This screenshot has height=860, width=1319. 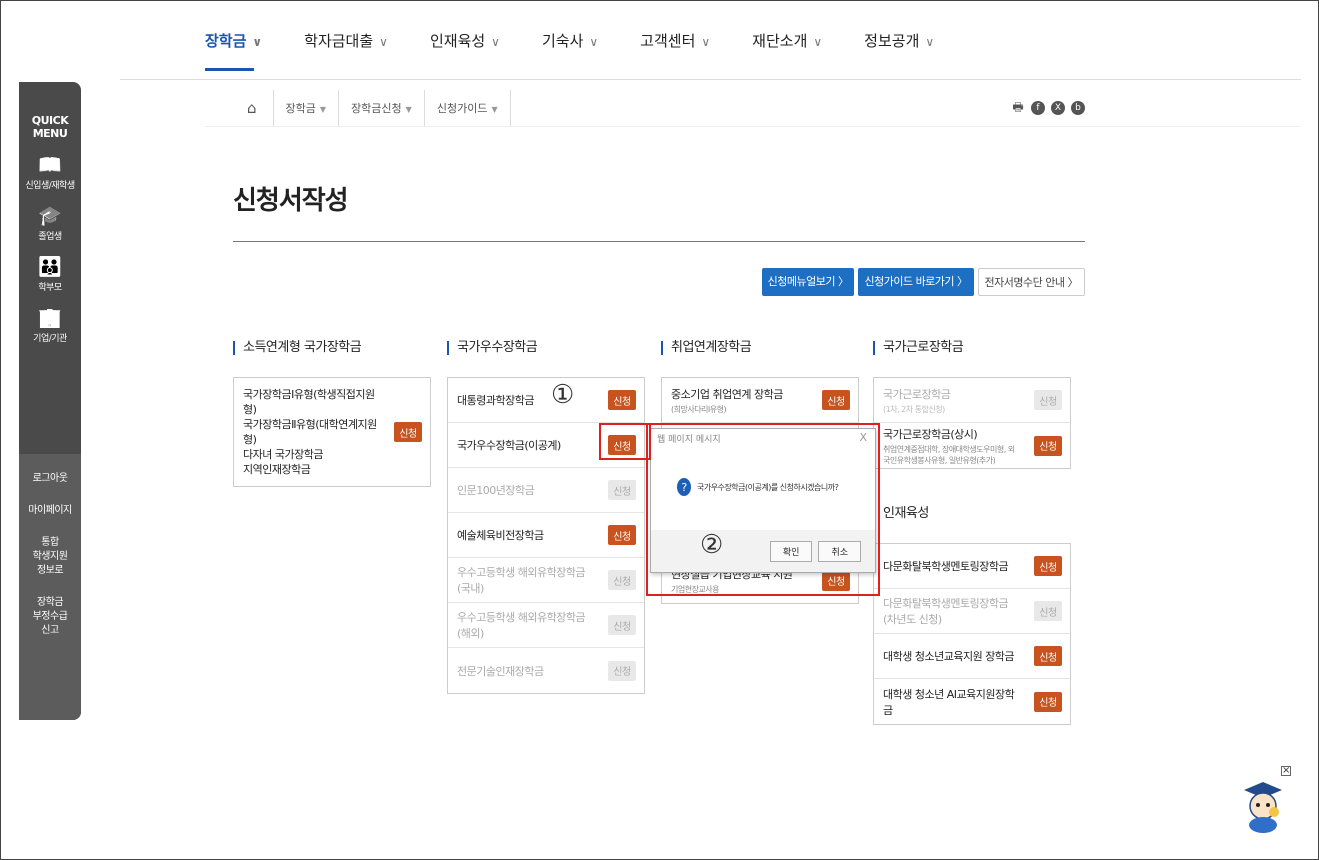 I want to click on scholarship-row: 다문화탈북학생멘토링장학금 신청, so click(x=972, y=566).